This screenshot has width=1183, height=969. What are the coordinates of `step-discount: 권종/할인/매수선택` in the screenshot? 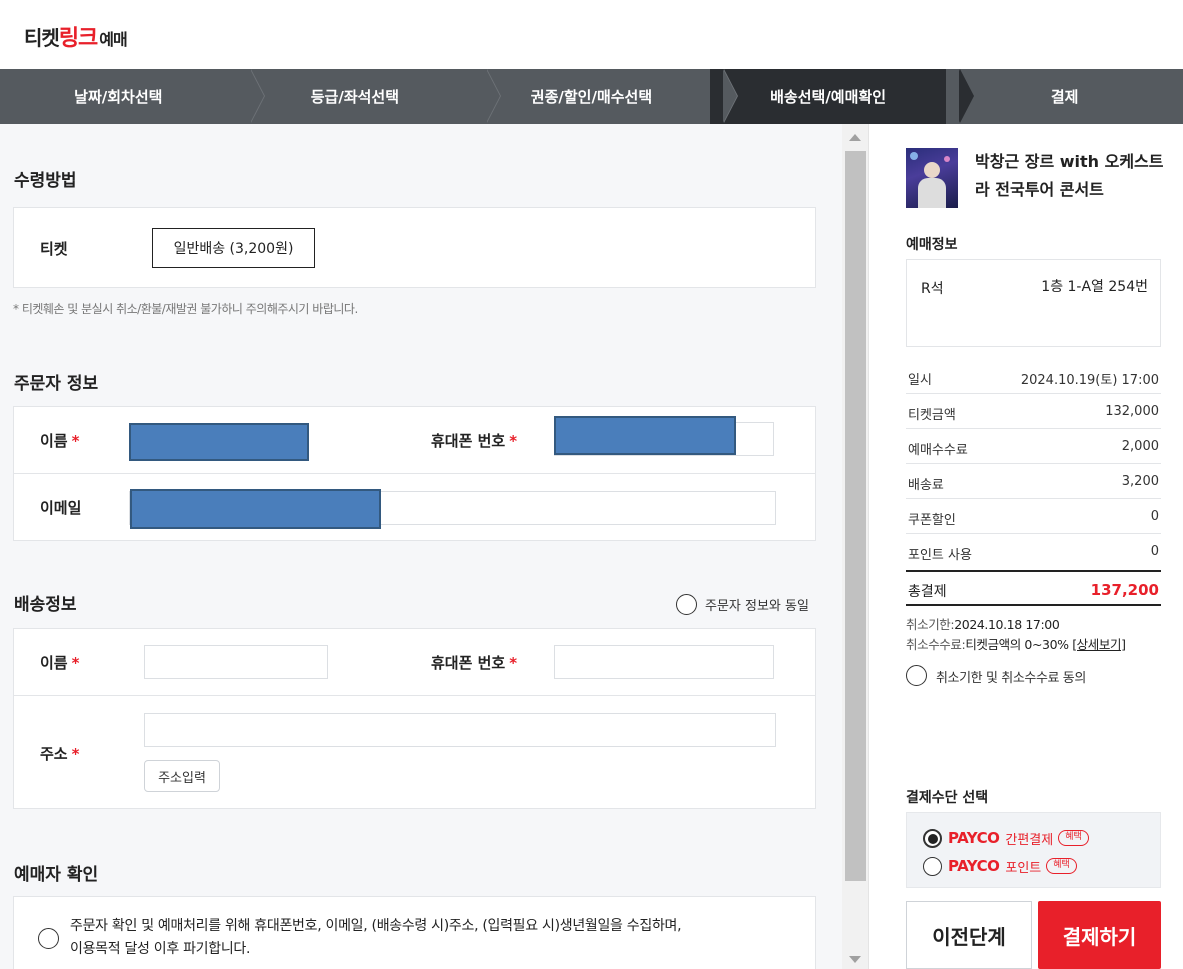 It's located at (605, 96).